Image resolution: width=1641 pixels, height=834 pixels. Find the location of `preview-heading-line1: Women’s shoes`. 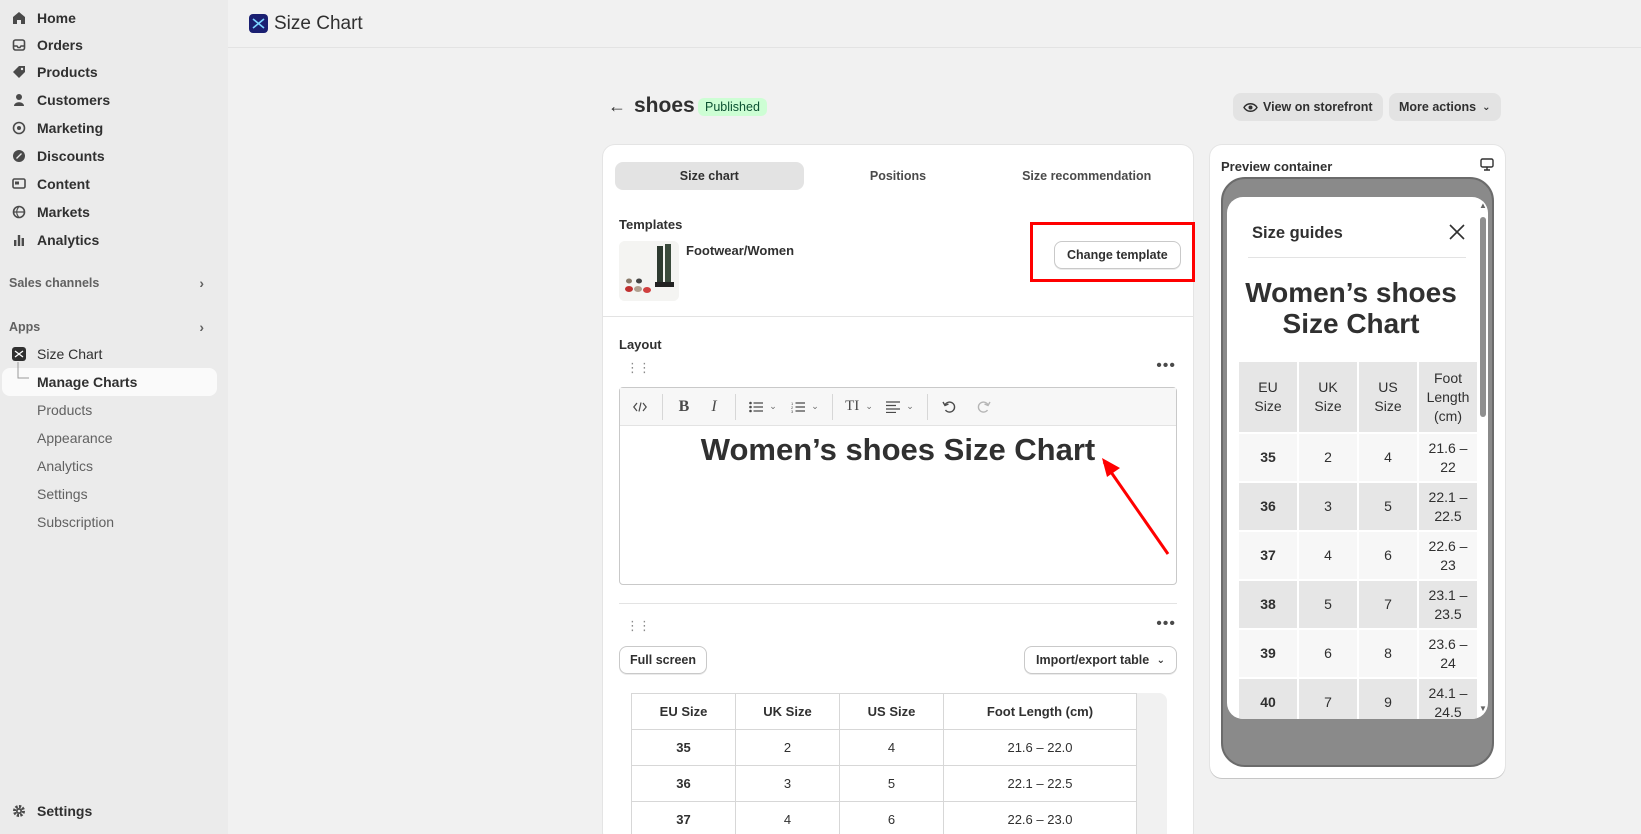

preview-heading-line1: Women’s shoes is located at coordinates (1351, 292).